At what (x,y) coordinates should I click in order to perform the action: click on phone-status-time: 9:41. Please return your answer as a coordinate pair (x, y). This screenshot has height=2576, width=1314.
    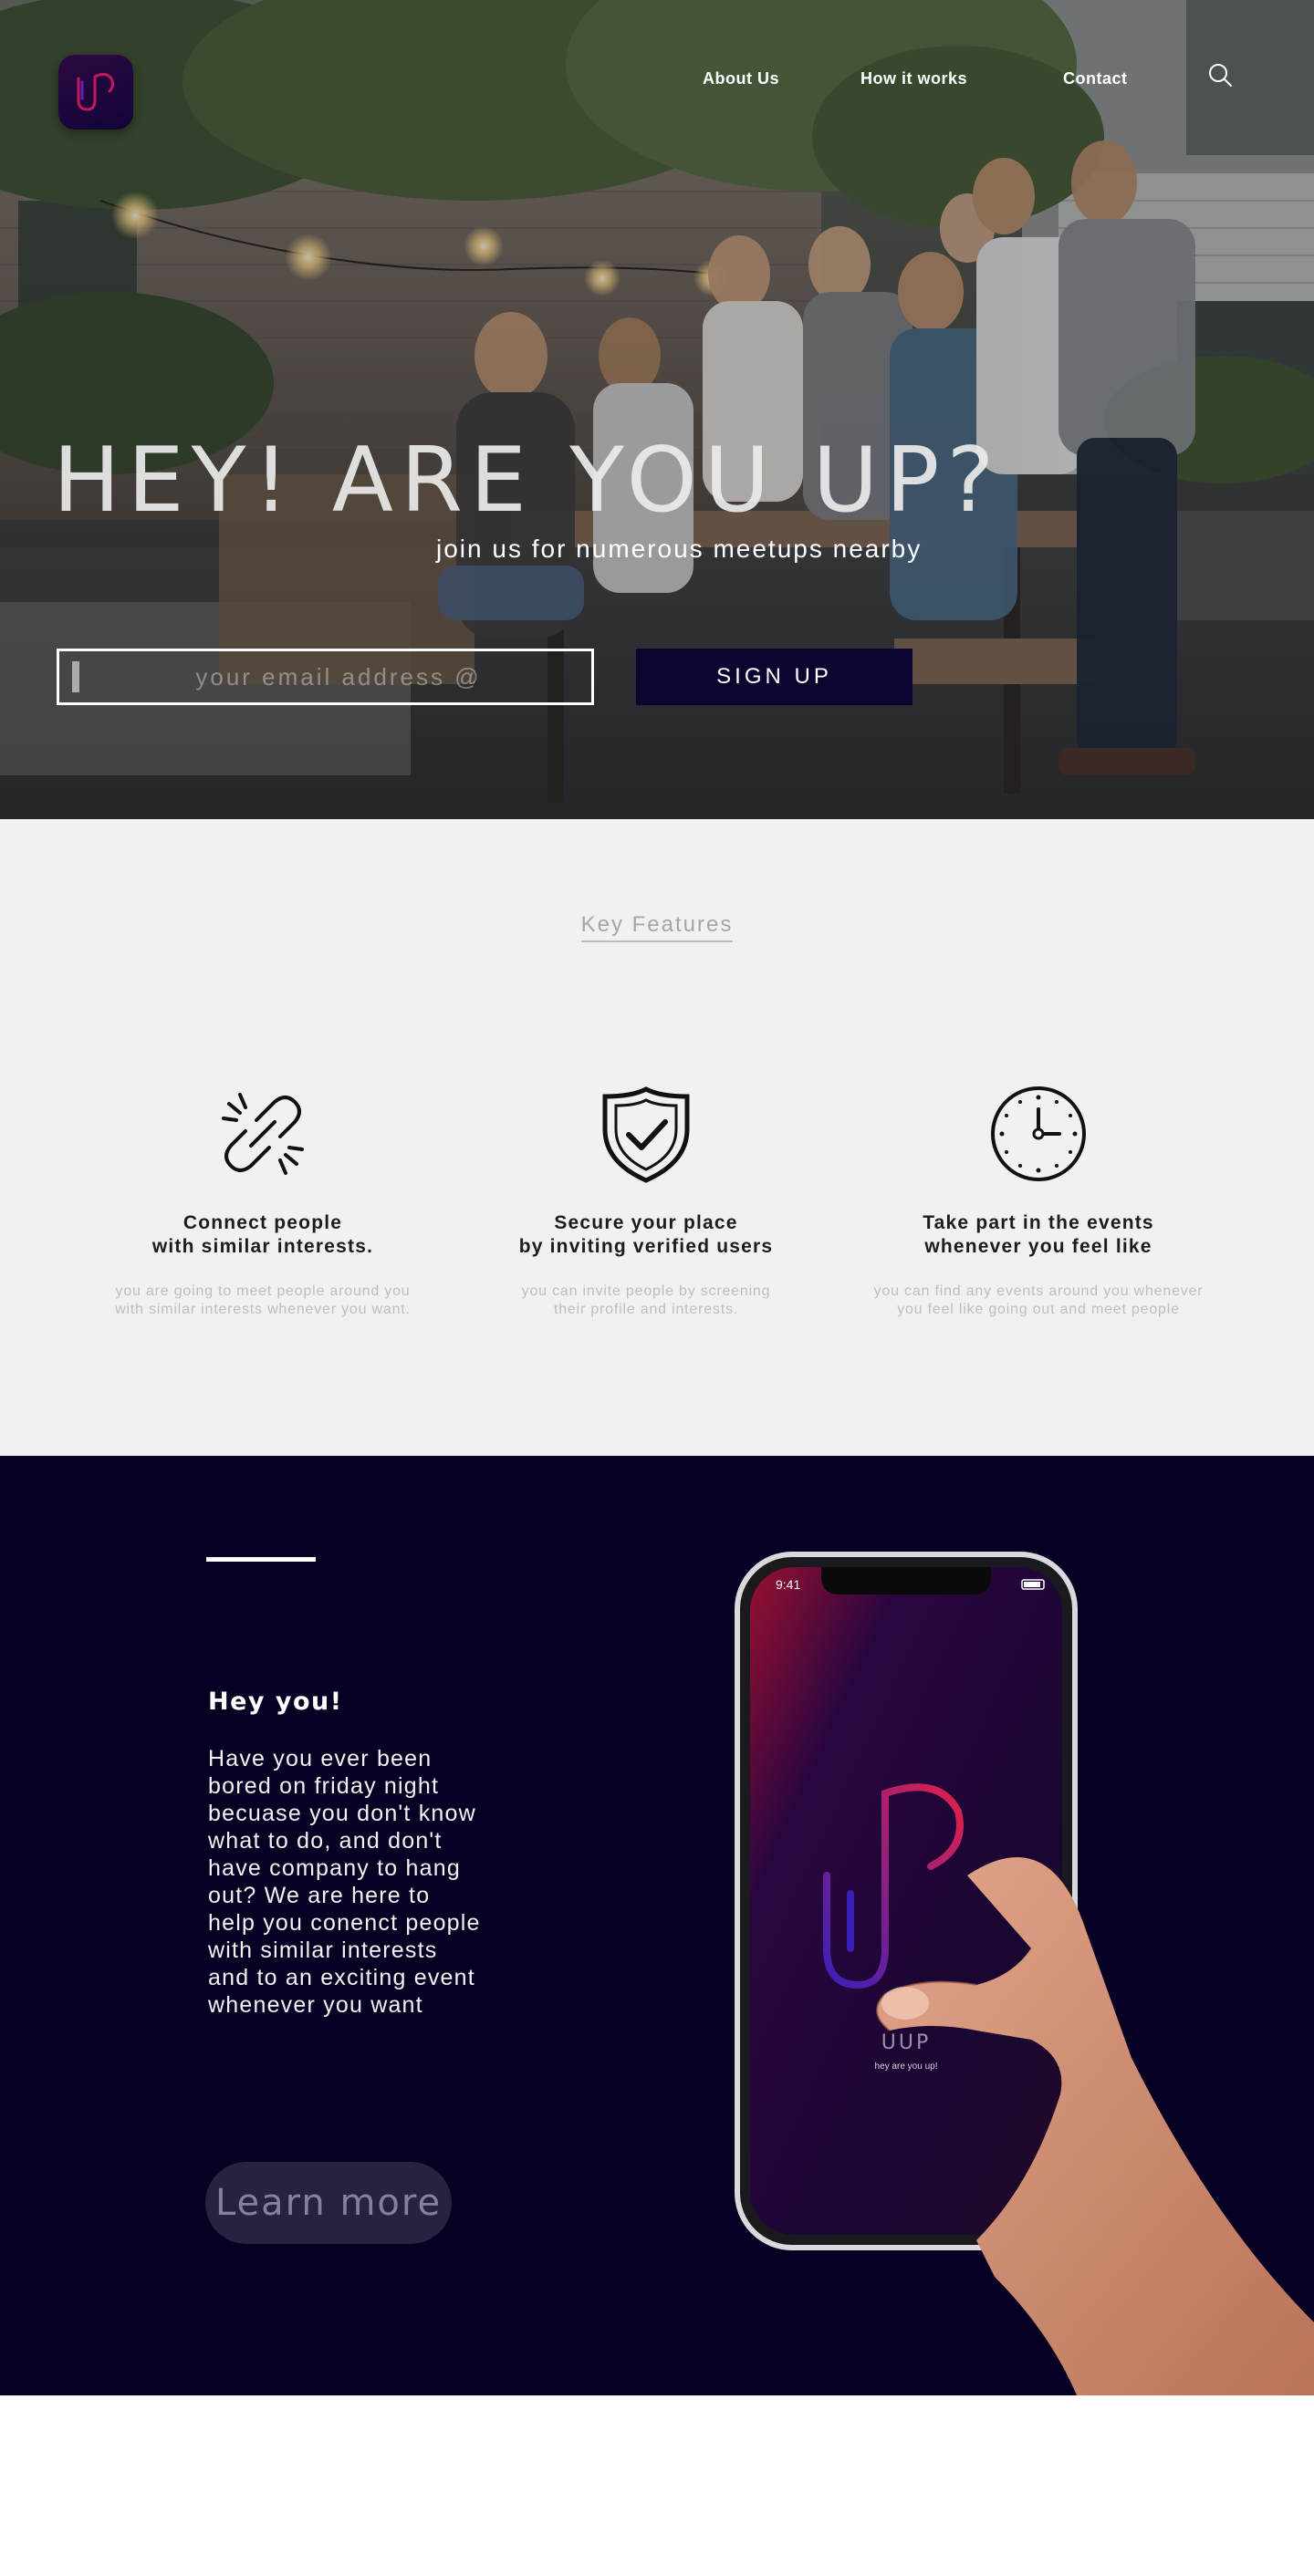
    Looking at the image, I should click on (788, 1584).